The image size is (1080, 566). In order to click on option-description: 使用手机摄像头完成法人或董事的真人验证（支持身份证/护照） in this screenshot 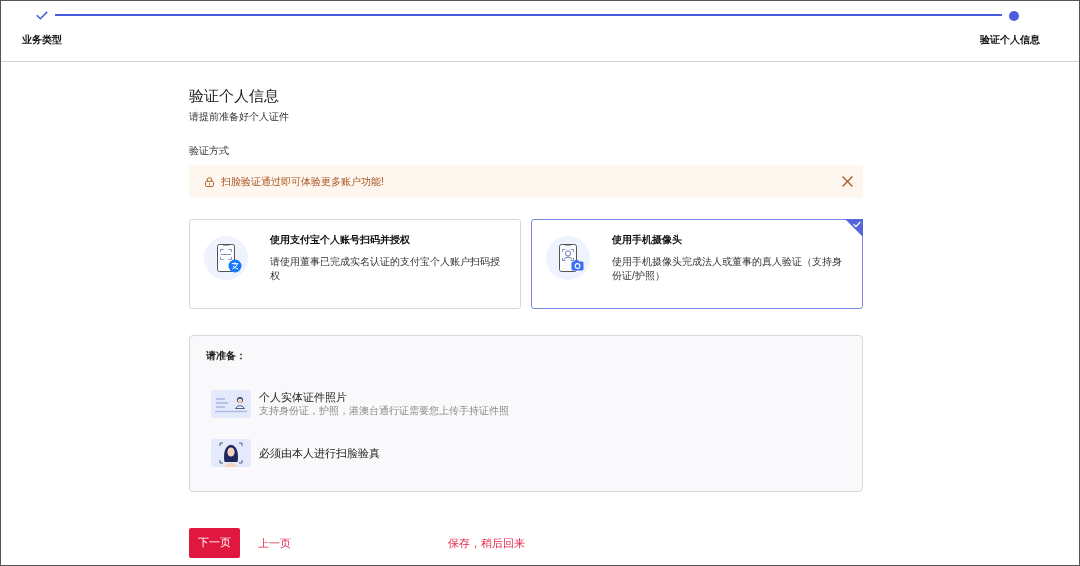, I will do `click(727, 269)`.